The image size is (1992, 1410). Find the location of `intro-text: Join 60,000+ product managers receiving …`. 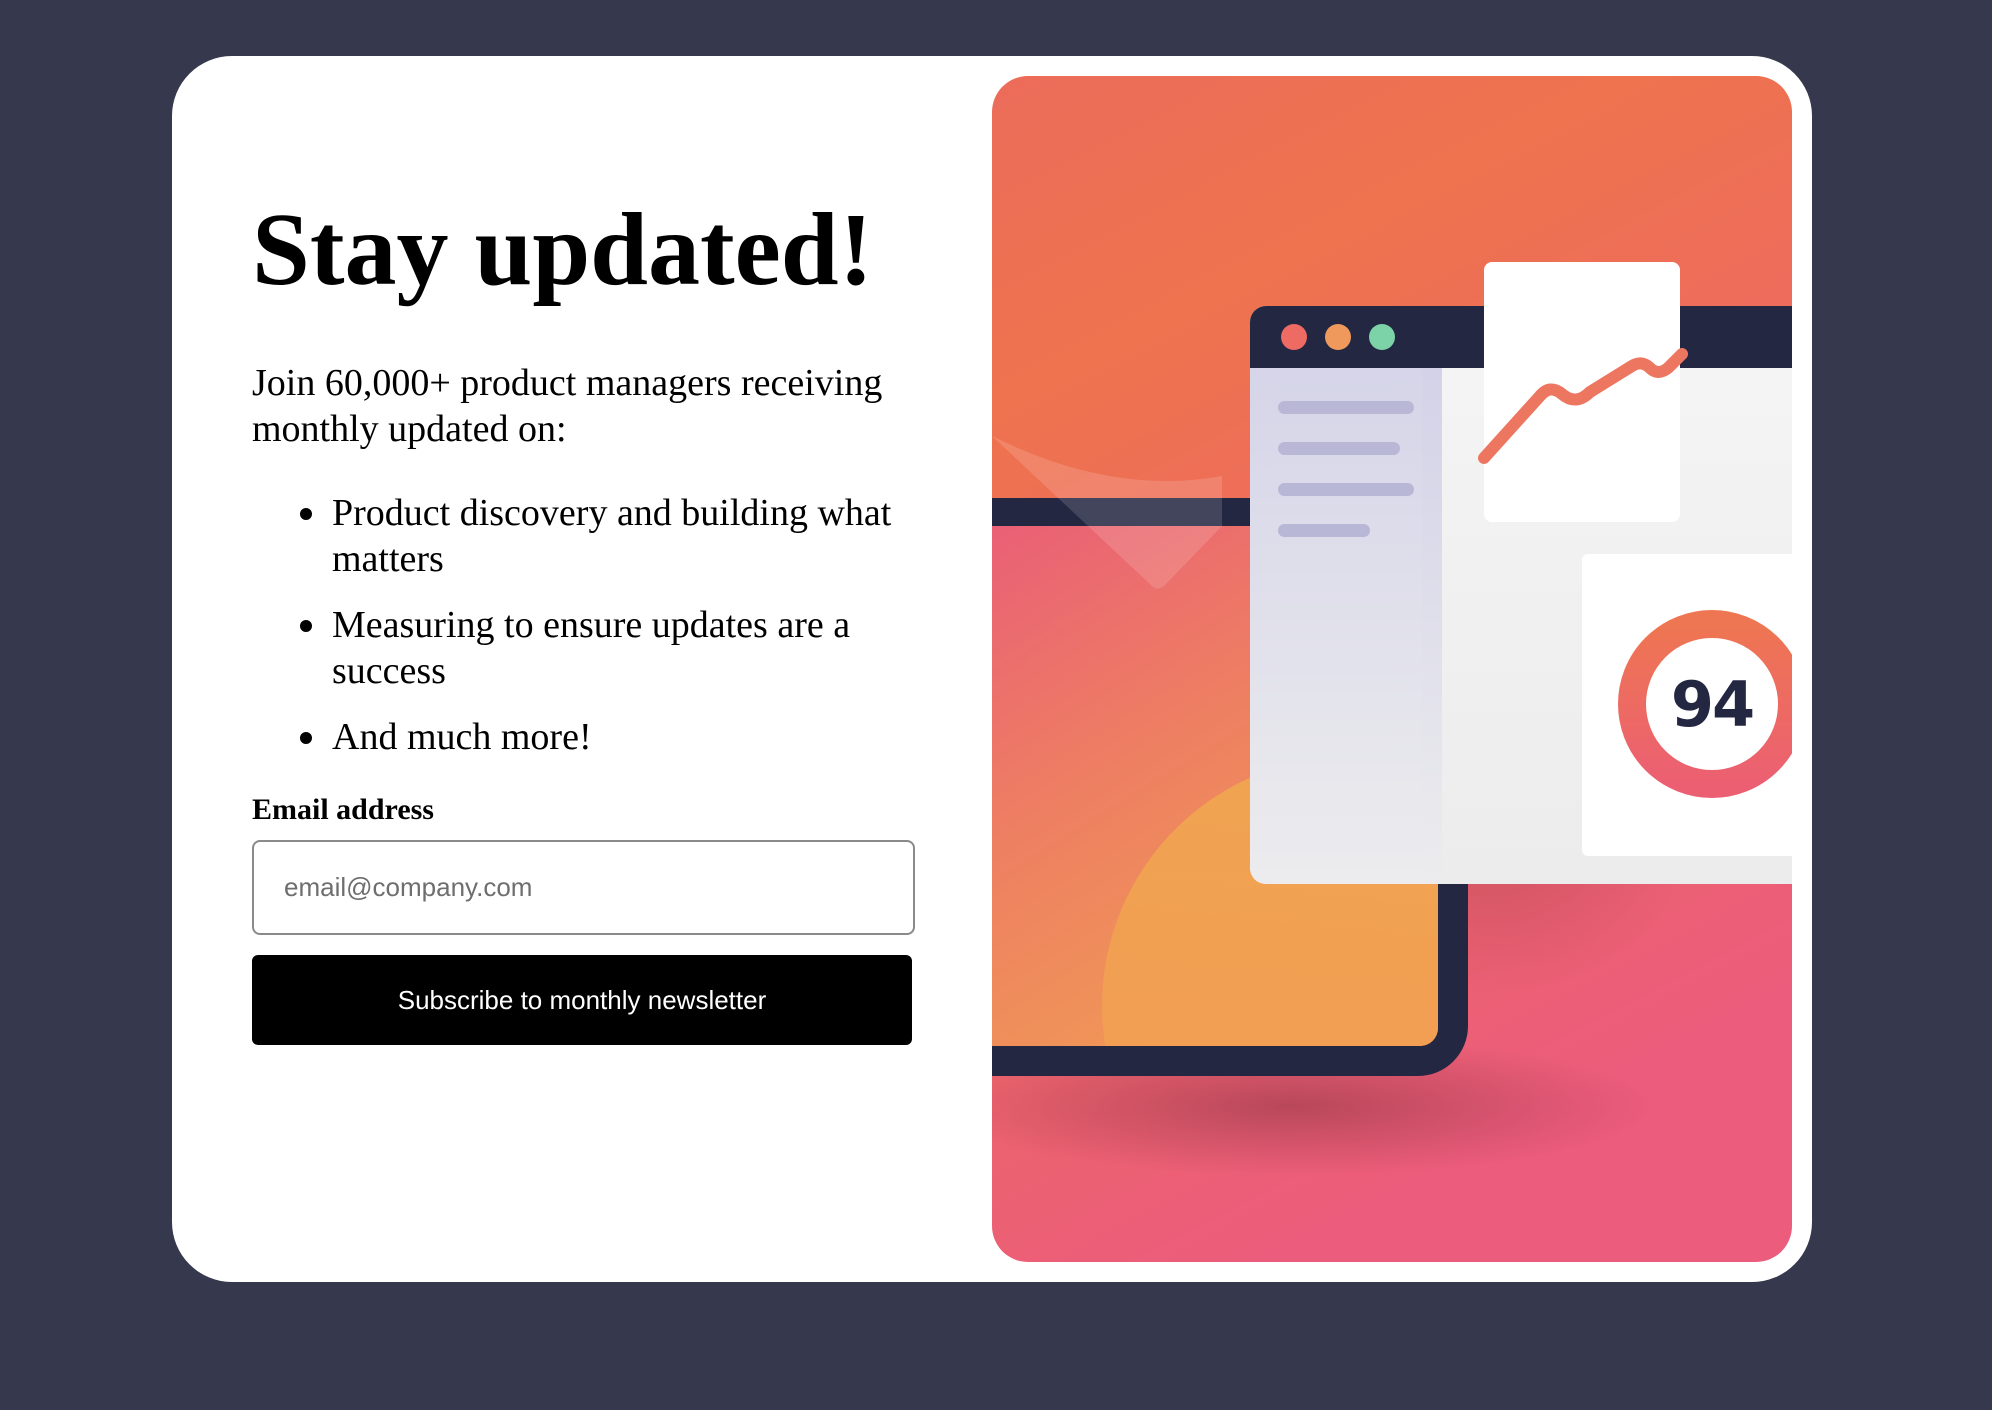

intro-text: Join 60,000+ product managers receiving … is located at coordinates (567, 406).